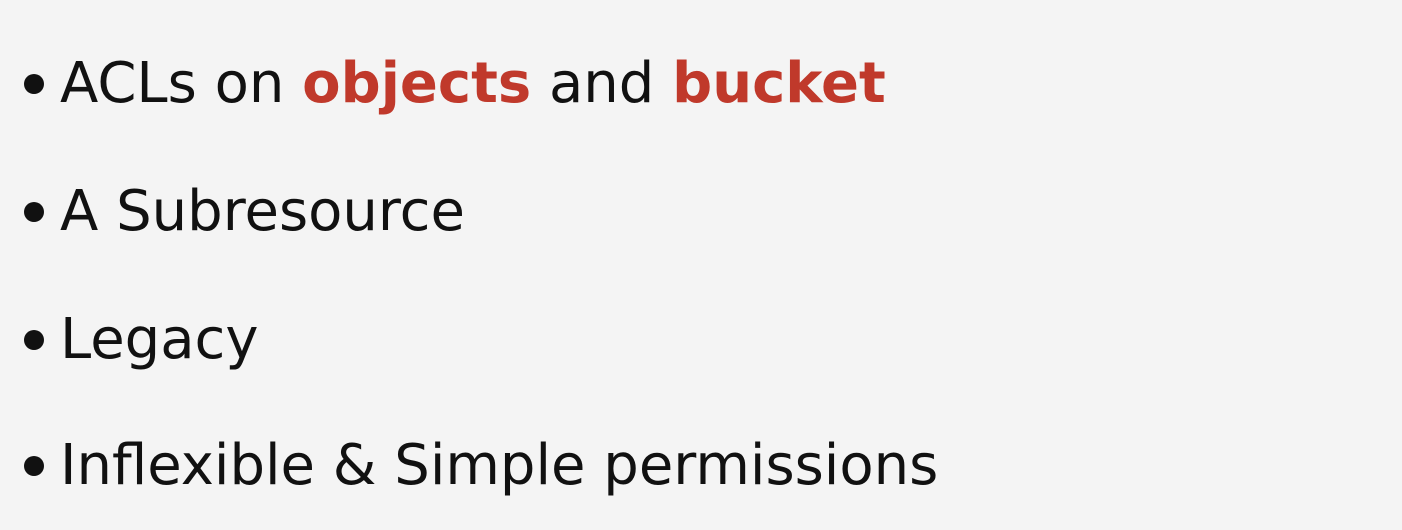 The width and height of the screenshot is (1402, 530). What do you see at coordinates (159, 339) in the screenshot?
I see `bullet-text-legacy: Legacy` at bounding box center [159, 339].